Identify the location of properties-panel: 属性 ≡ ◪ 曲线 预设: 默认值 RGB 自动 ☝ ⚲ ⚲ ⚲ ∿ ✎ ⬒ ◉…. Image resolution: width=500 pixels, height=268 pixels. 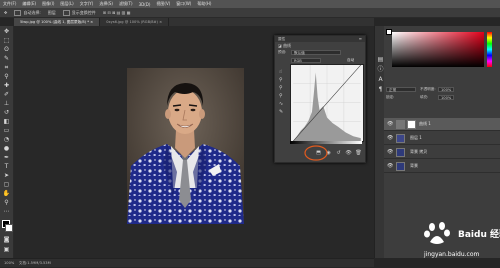
(320, 99).